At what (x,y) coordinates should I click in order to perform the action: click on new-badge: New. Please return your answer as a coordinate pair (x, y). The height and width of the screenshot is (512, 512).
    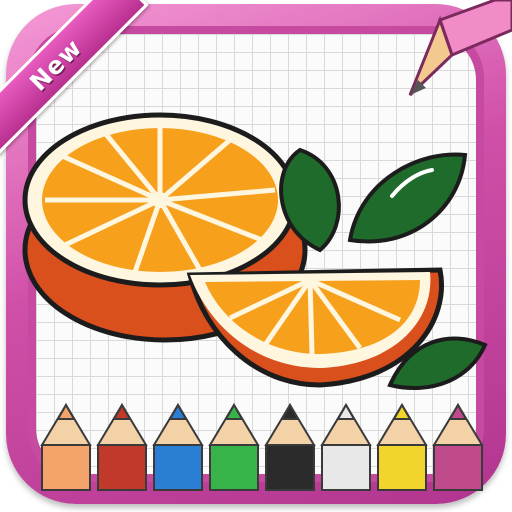
    Looking at the image, I should click on (97, 97).